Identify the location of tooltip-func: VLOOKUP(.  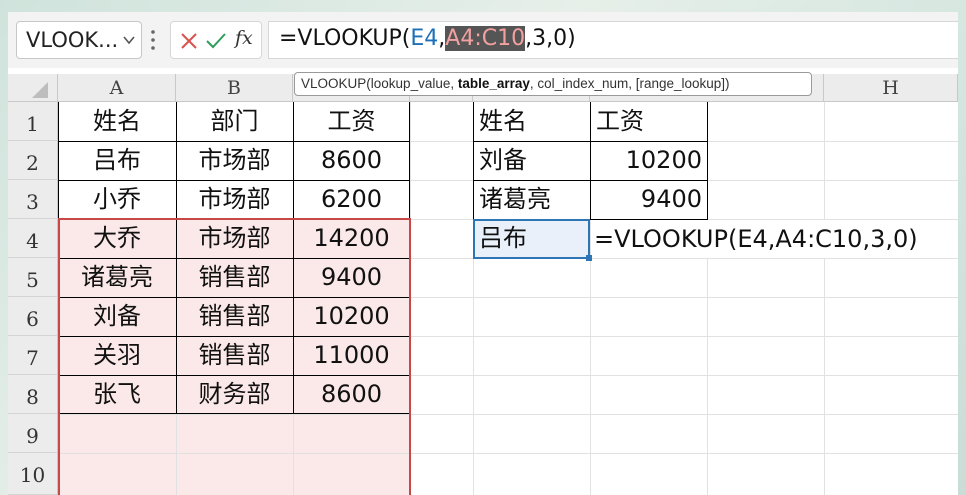
(336, 83).